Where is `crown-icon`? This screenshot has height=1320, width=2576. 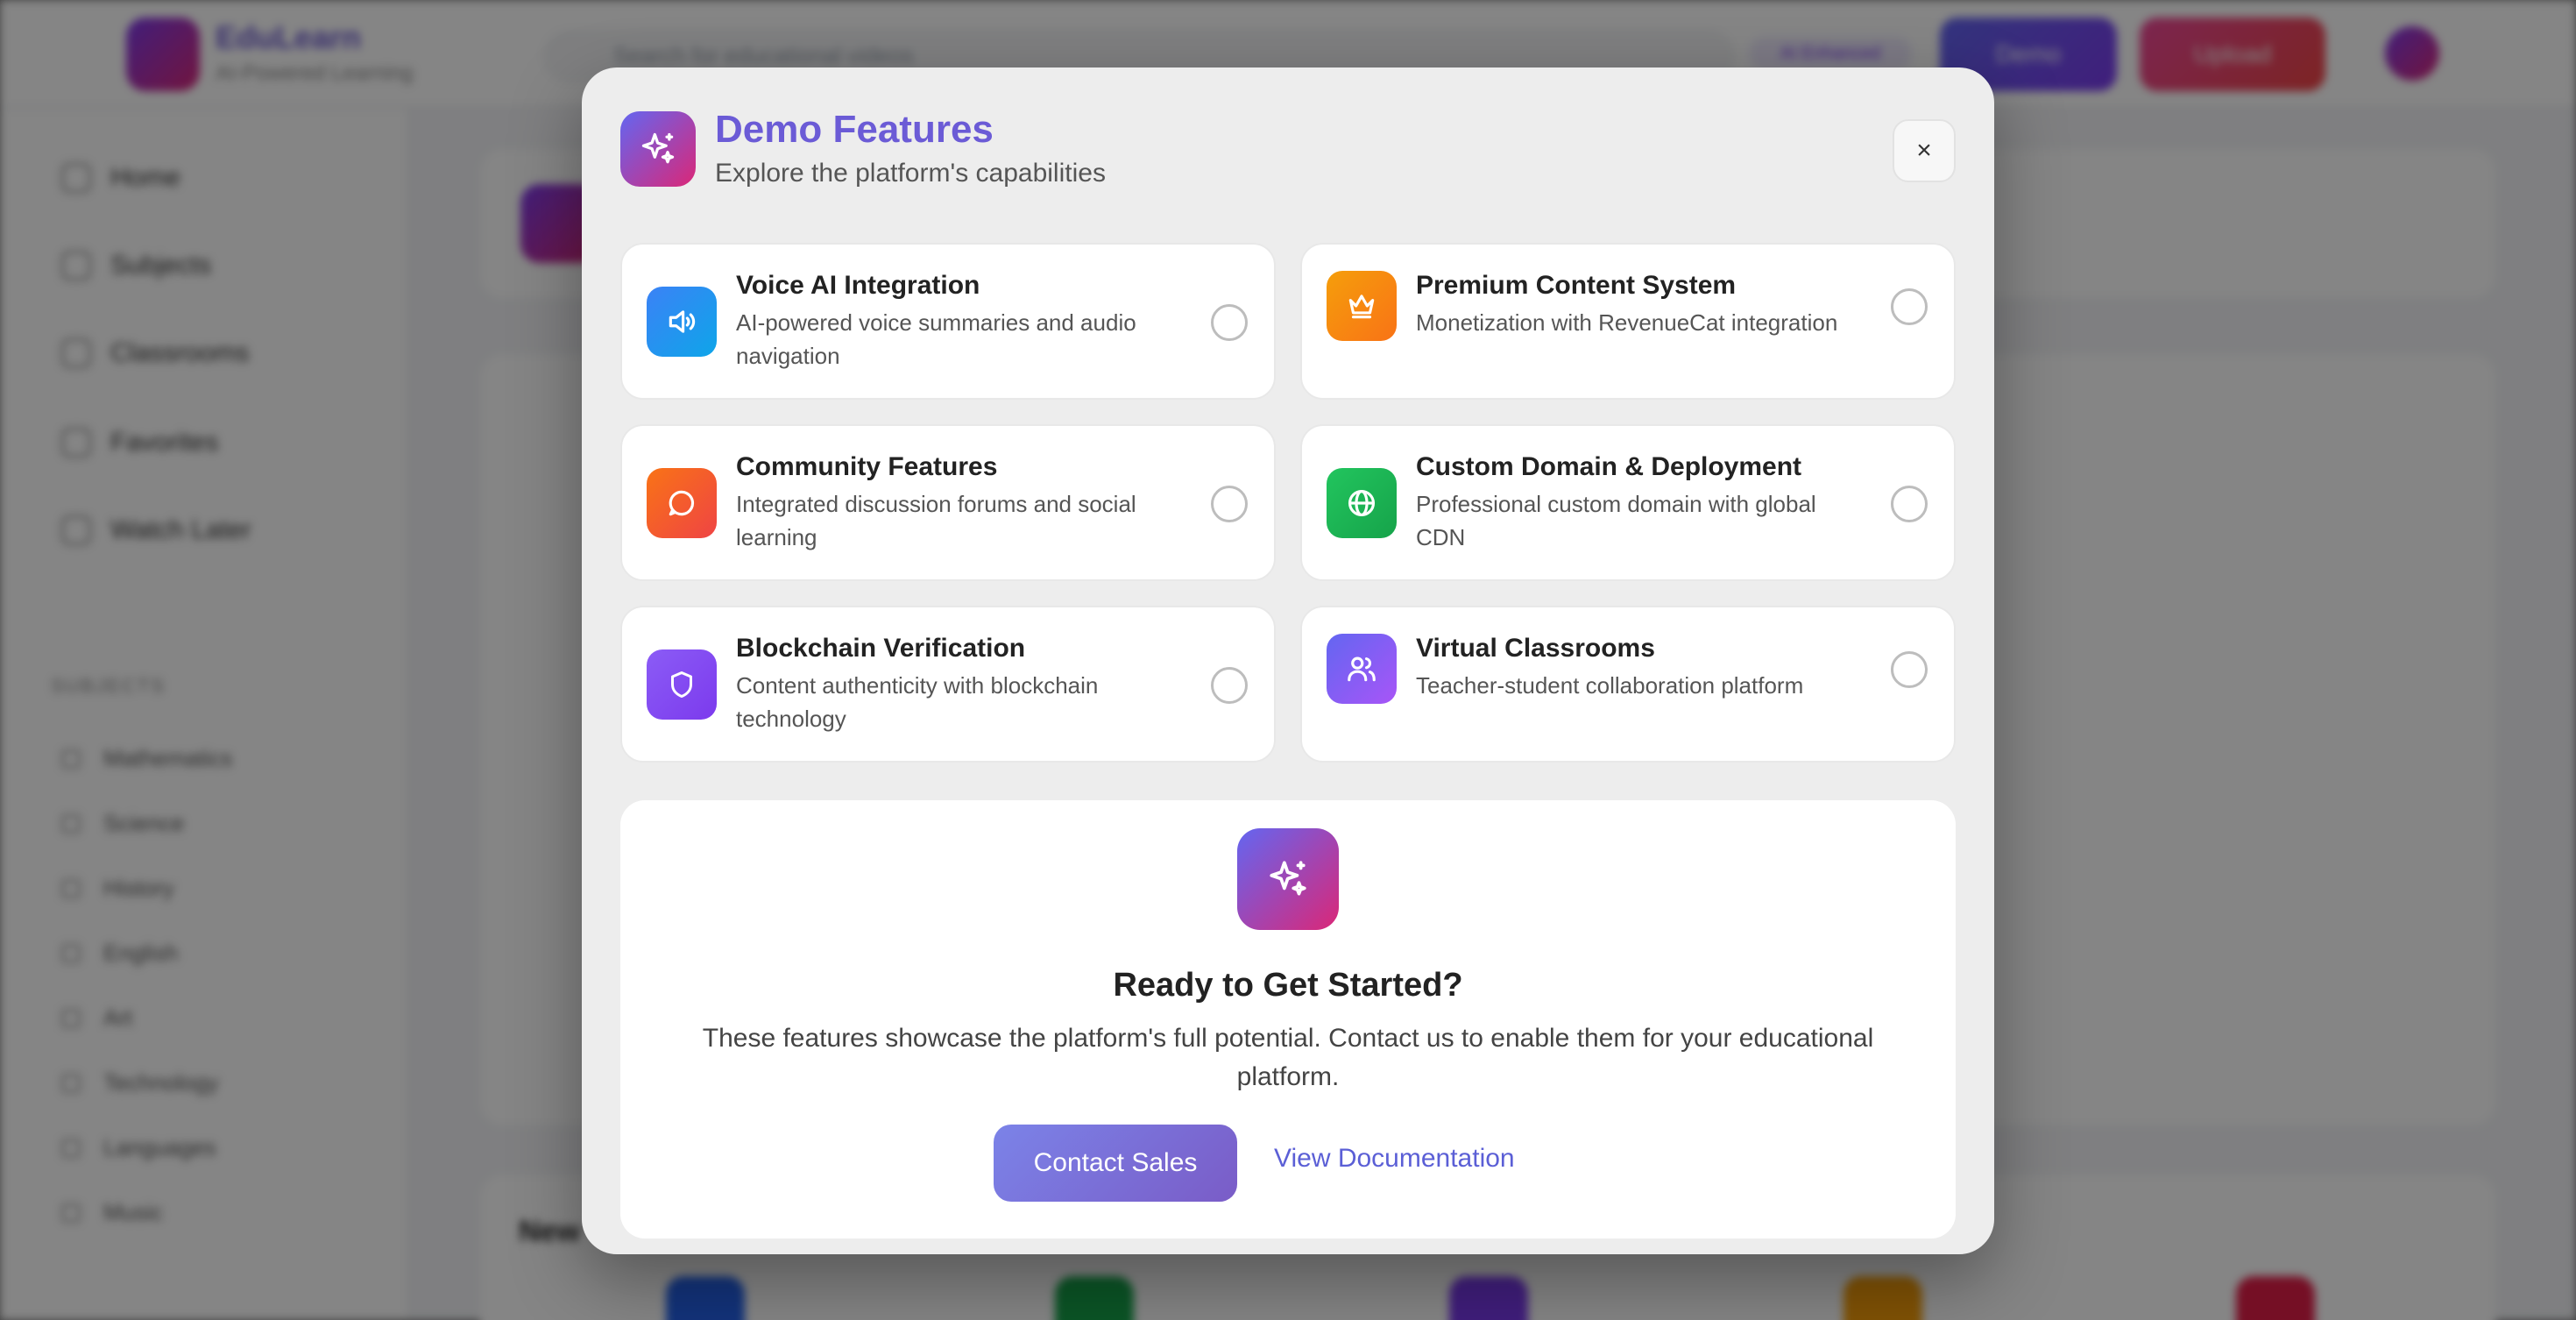
crown-icon is located at coordinates (1362, 306).